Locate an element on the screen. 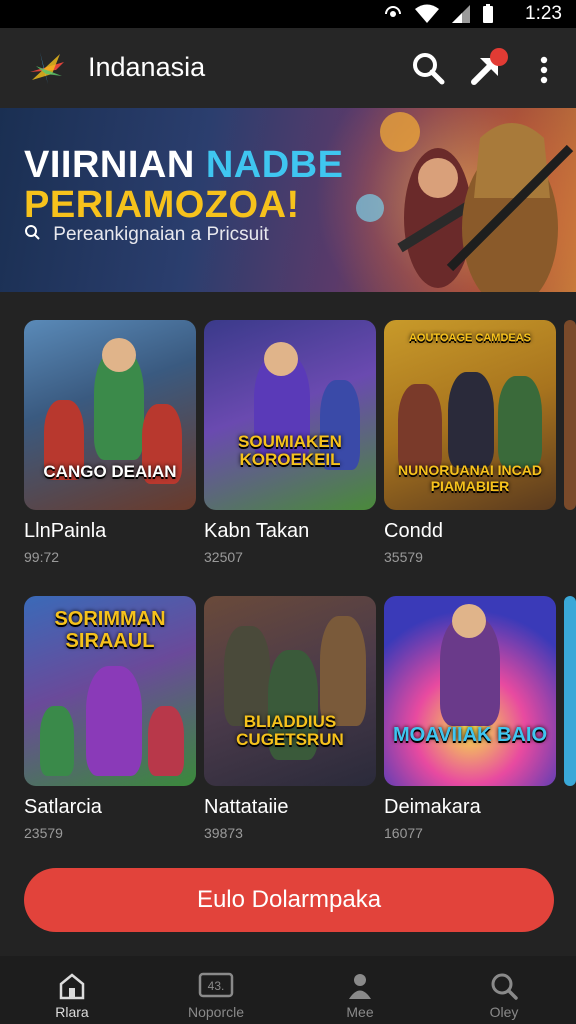 Image resolution: width=576 pixels, height=1024 pixels. nav-label: Rlara is located at coordinates (72, 1012).